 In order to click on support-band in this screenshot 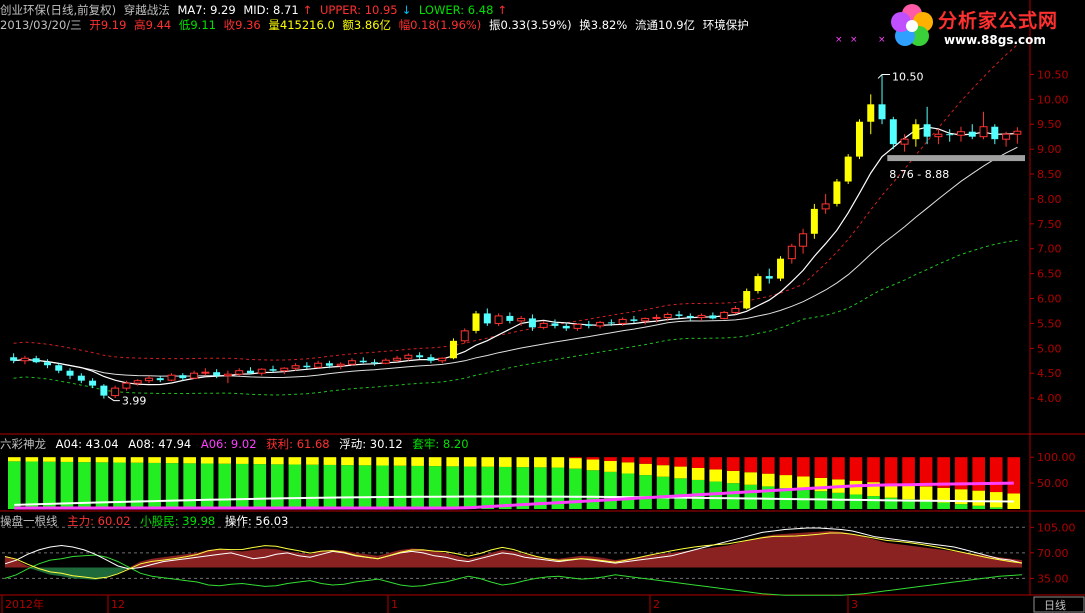, I will do `click(956, 158)`.